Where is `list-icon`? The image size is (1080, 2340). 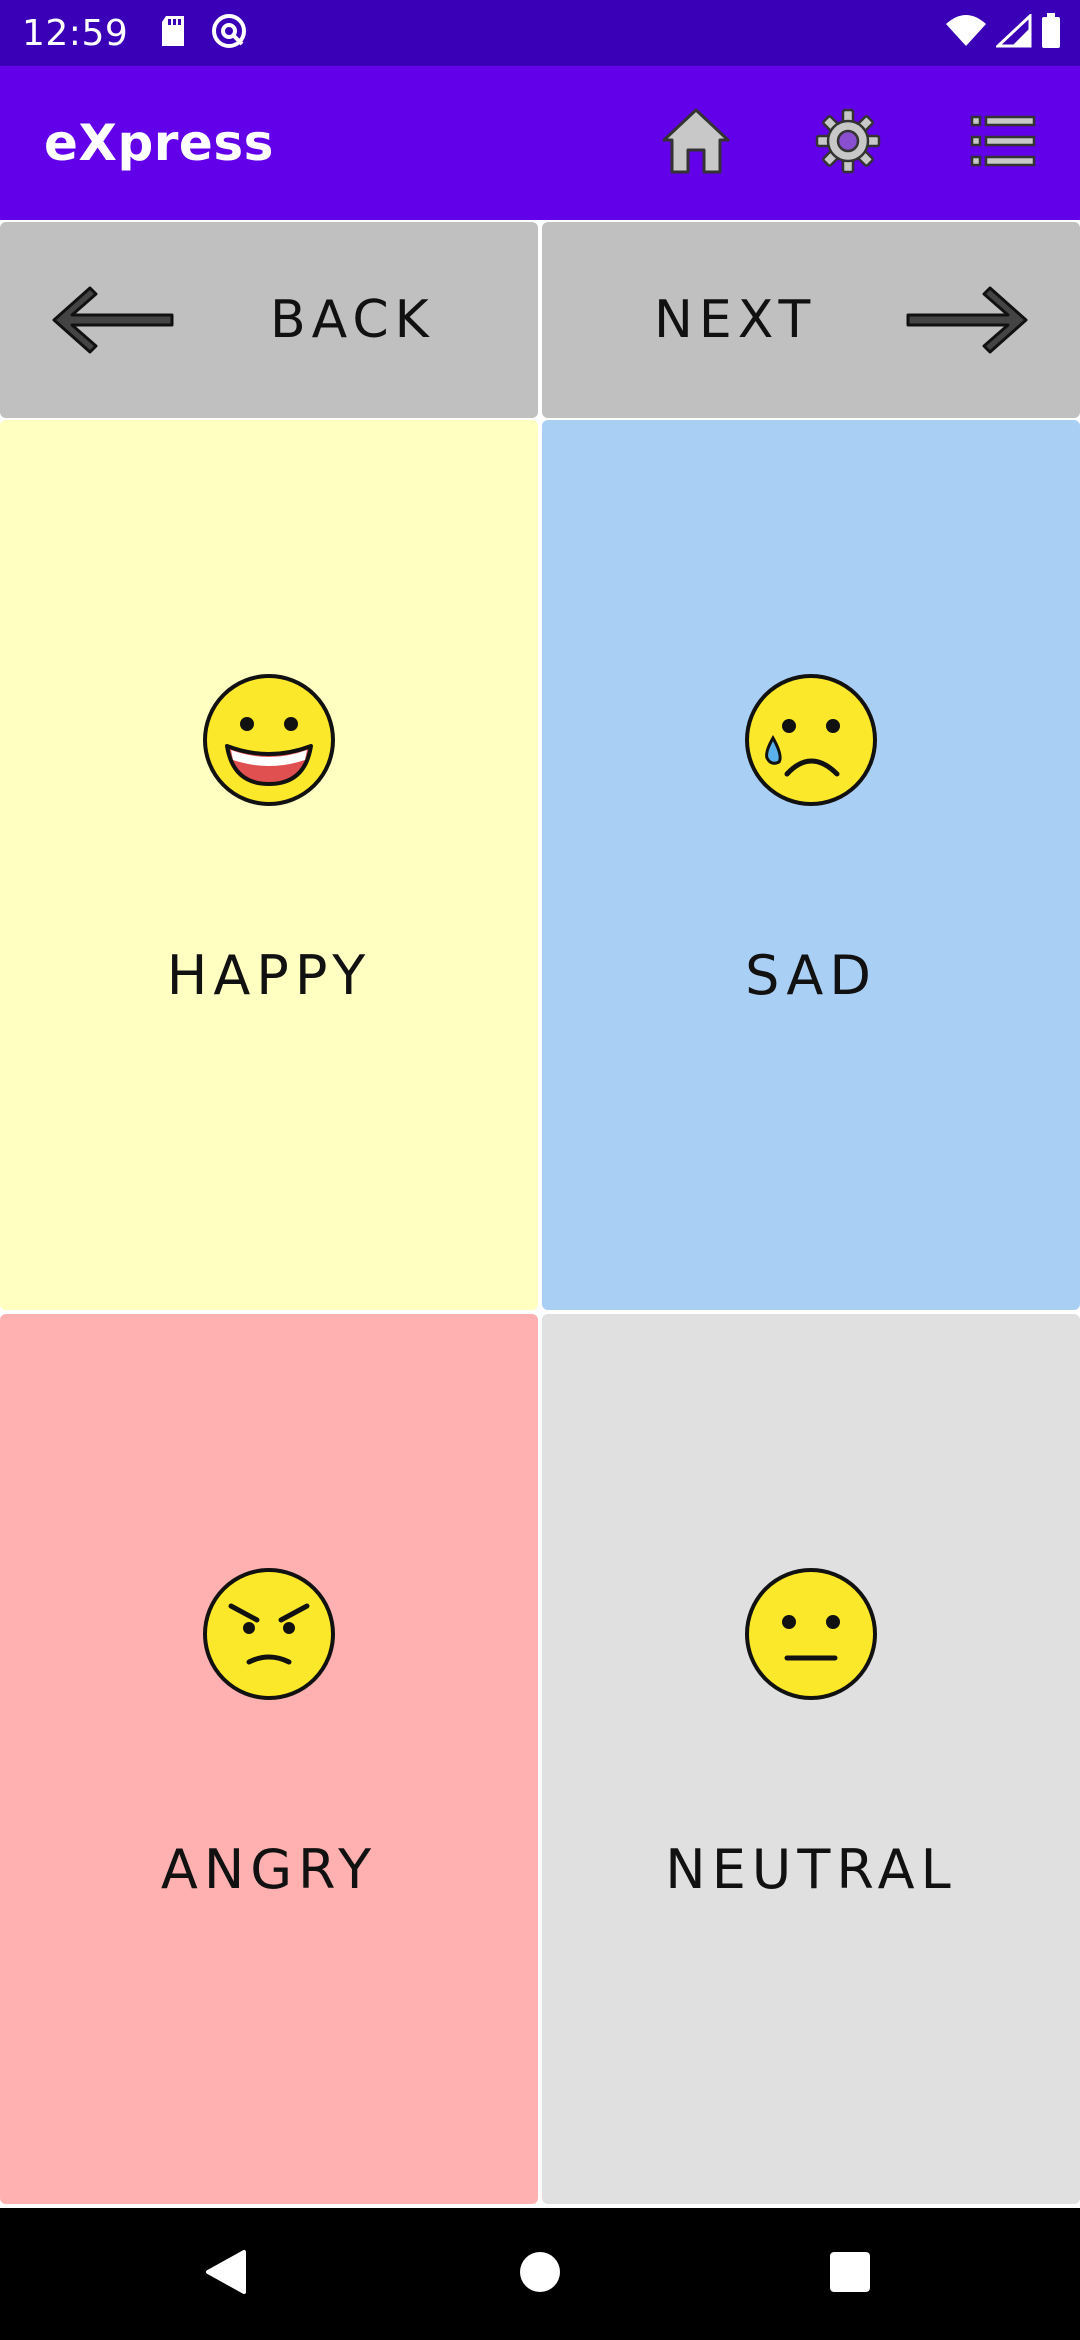 list-icon is located at coordinates (1003, 143).